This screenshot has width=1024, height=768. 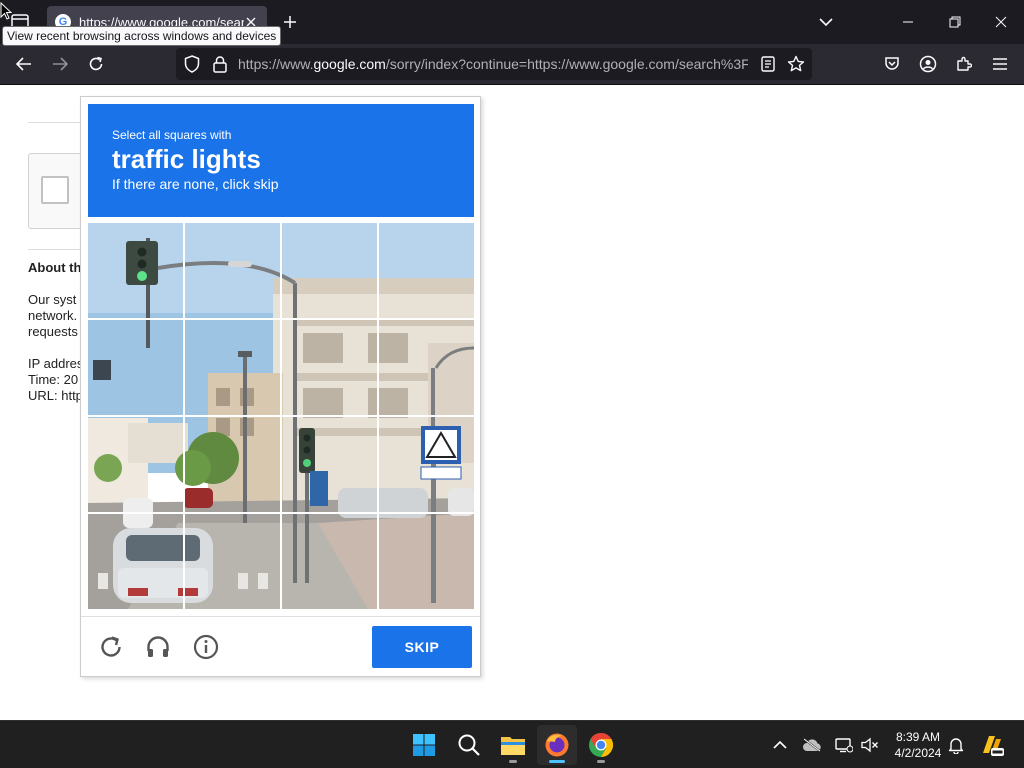 What do you see at coordinates (53, 331) in the screenshot?
I see `page-text-line: requests` at bounding box center [53, 331].